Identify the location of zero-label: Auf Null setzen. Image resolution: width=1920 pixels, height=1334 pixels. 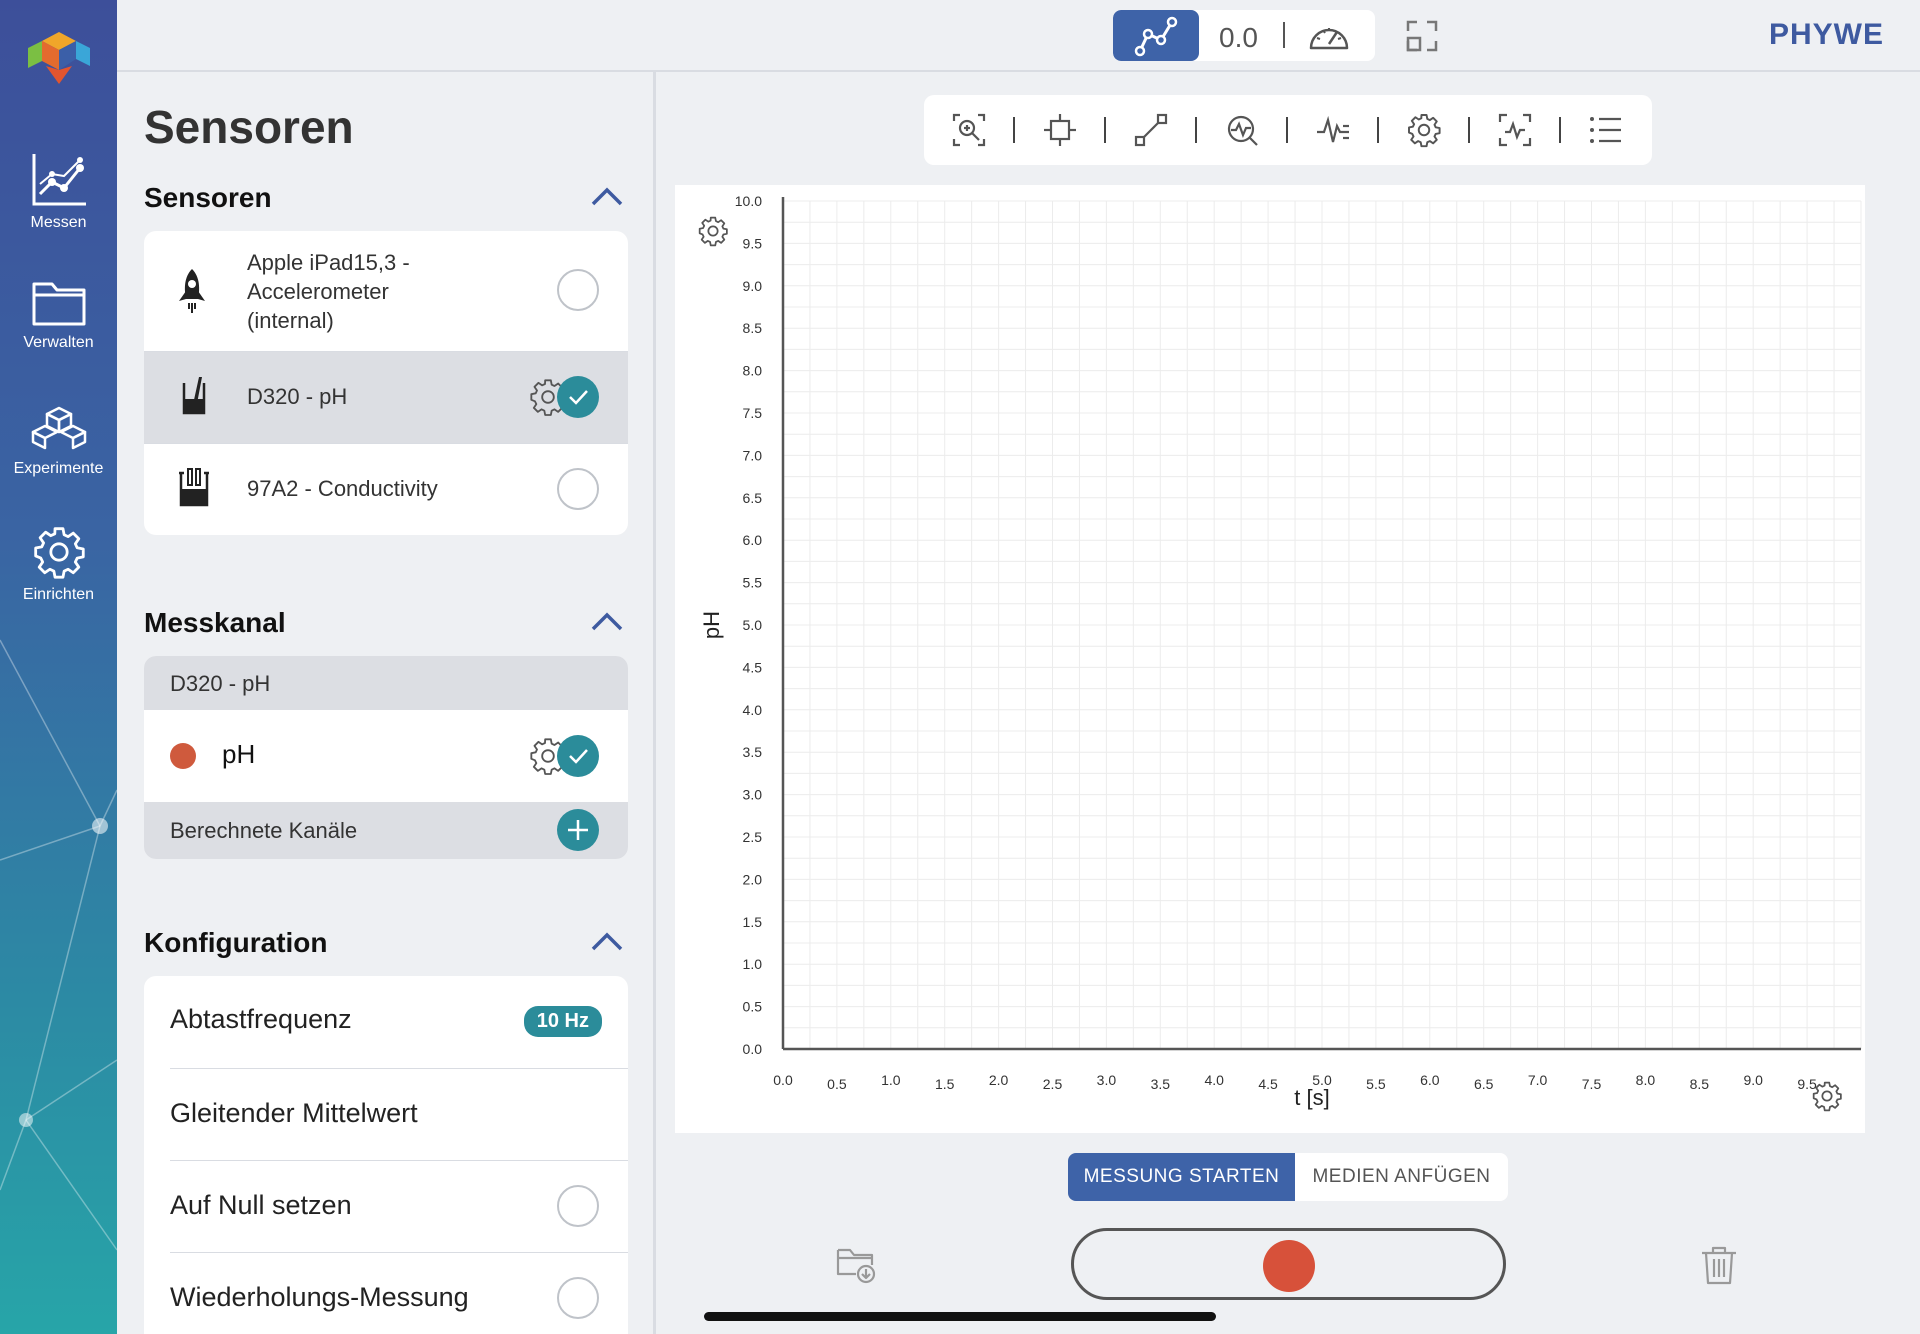
(261, 1205).